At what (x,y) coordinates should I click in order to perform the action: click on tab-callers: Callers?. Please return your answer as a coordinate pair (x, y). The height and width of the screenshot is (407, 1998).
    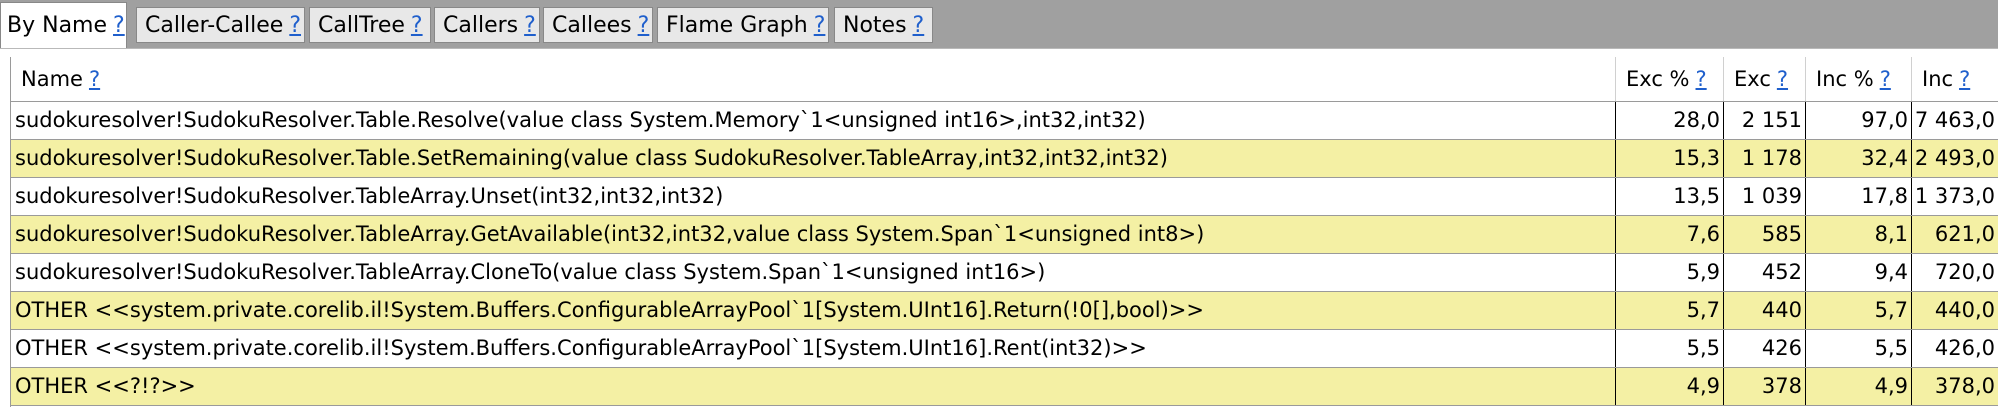
    Looking at the image, I should click on (487, 25).